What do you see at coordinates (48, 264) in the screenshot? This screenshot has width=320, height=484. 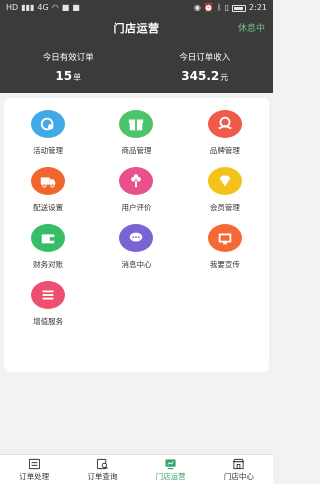 I see `menu-label: 财务对账` at bounding box center [48, 264].